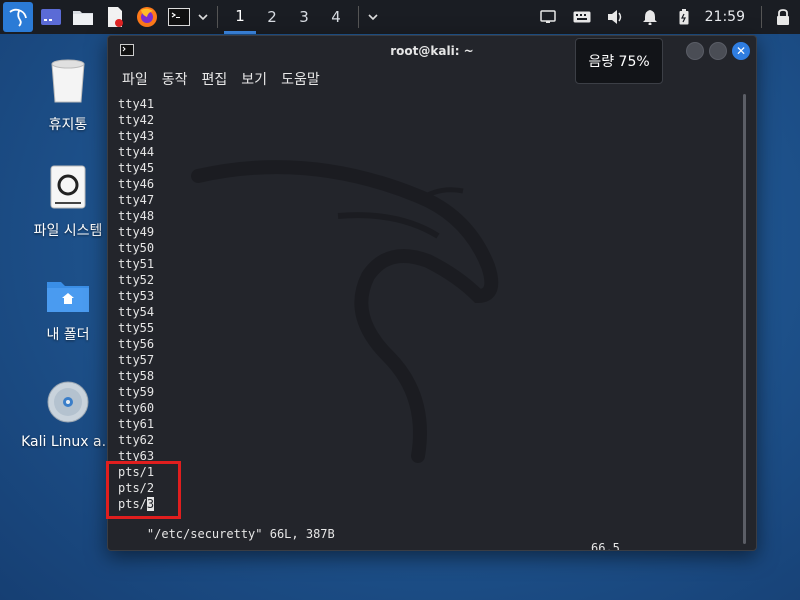  Describe the element at coordinates (136, 280) in the screenshot. I see `terminal-line: tty52` at that location.